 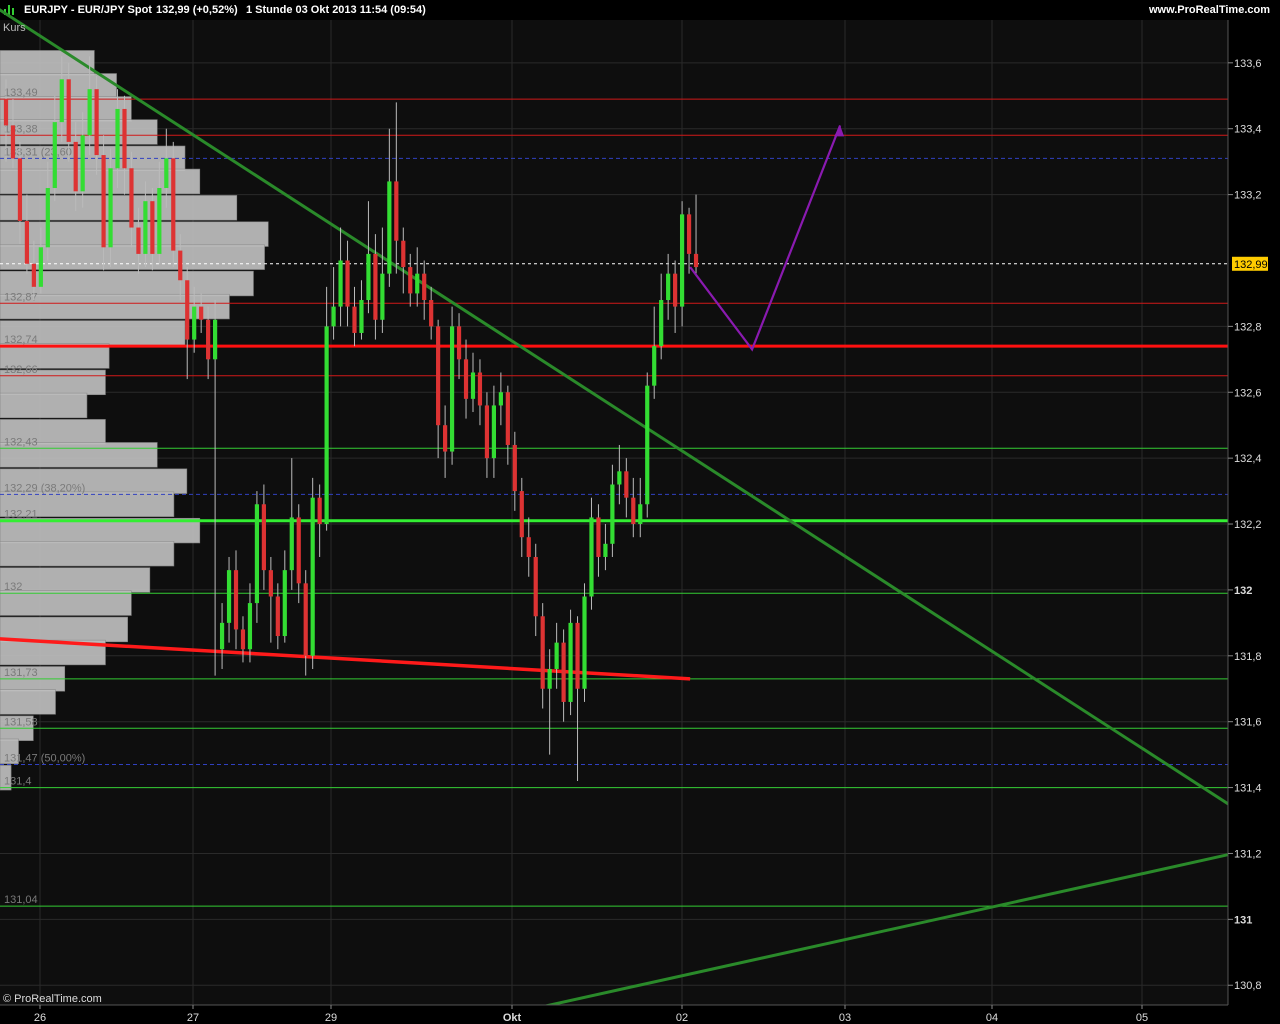 I want to click on x-tick-label: 26, so click(x=40, y=1018).